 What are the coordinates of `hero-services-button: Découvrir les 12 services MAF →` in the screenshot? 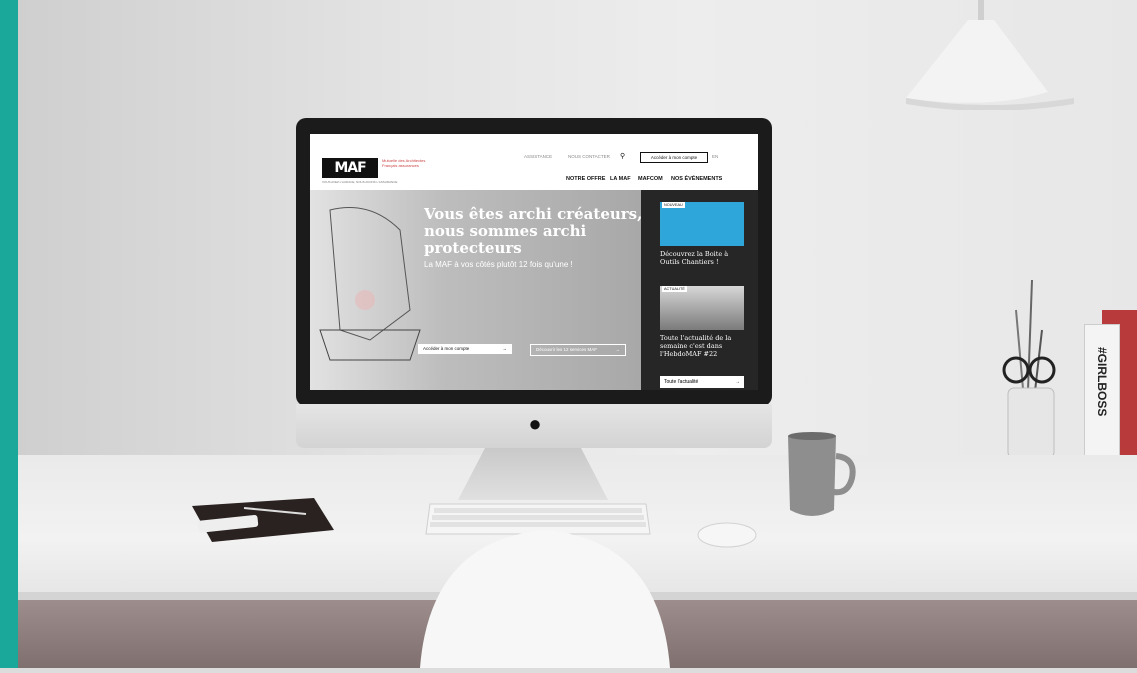 It's located at (578, 350).